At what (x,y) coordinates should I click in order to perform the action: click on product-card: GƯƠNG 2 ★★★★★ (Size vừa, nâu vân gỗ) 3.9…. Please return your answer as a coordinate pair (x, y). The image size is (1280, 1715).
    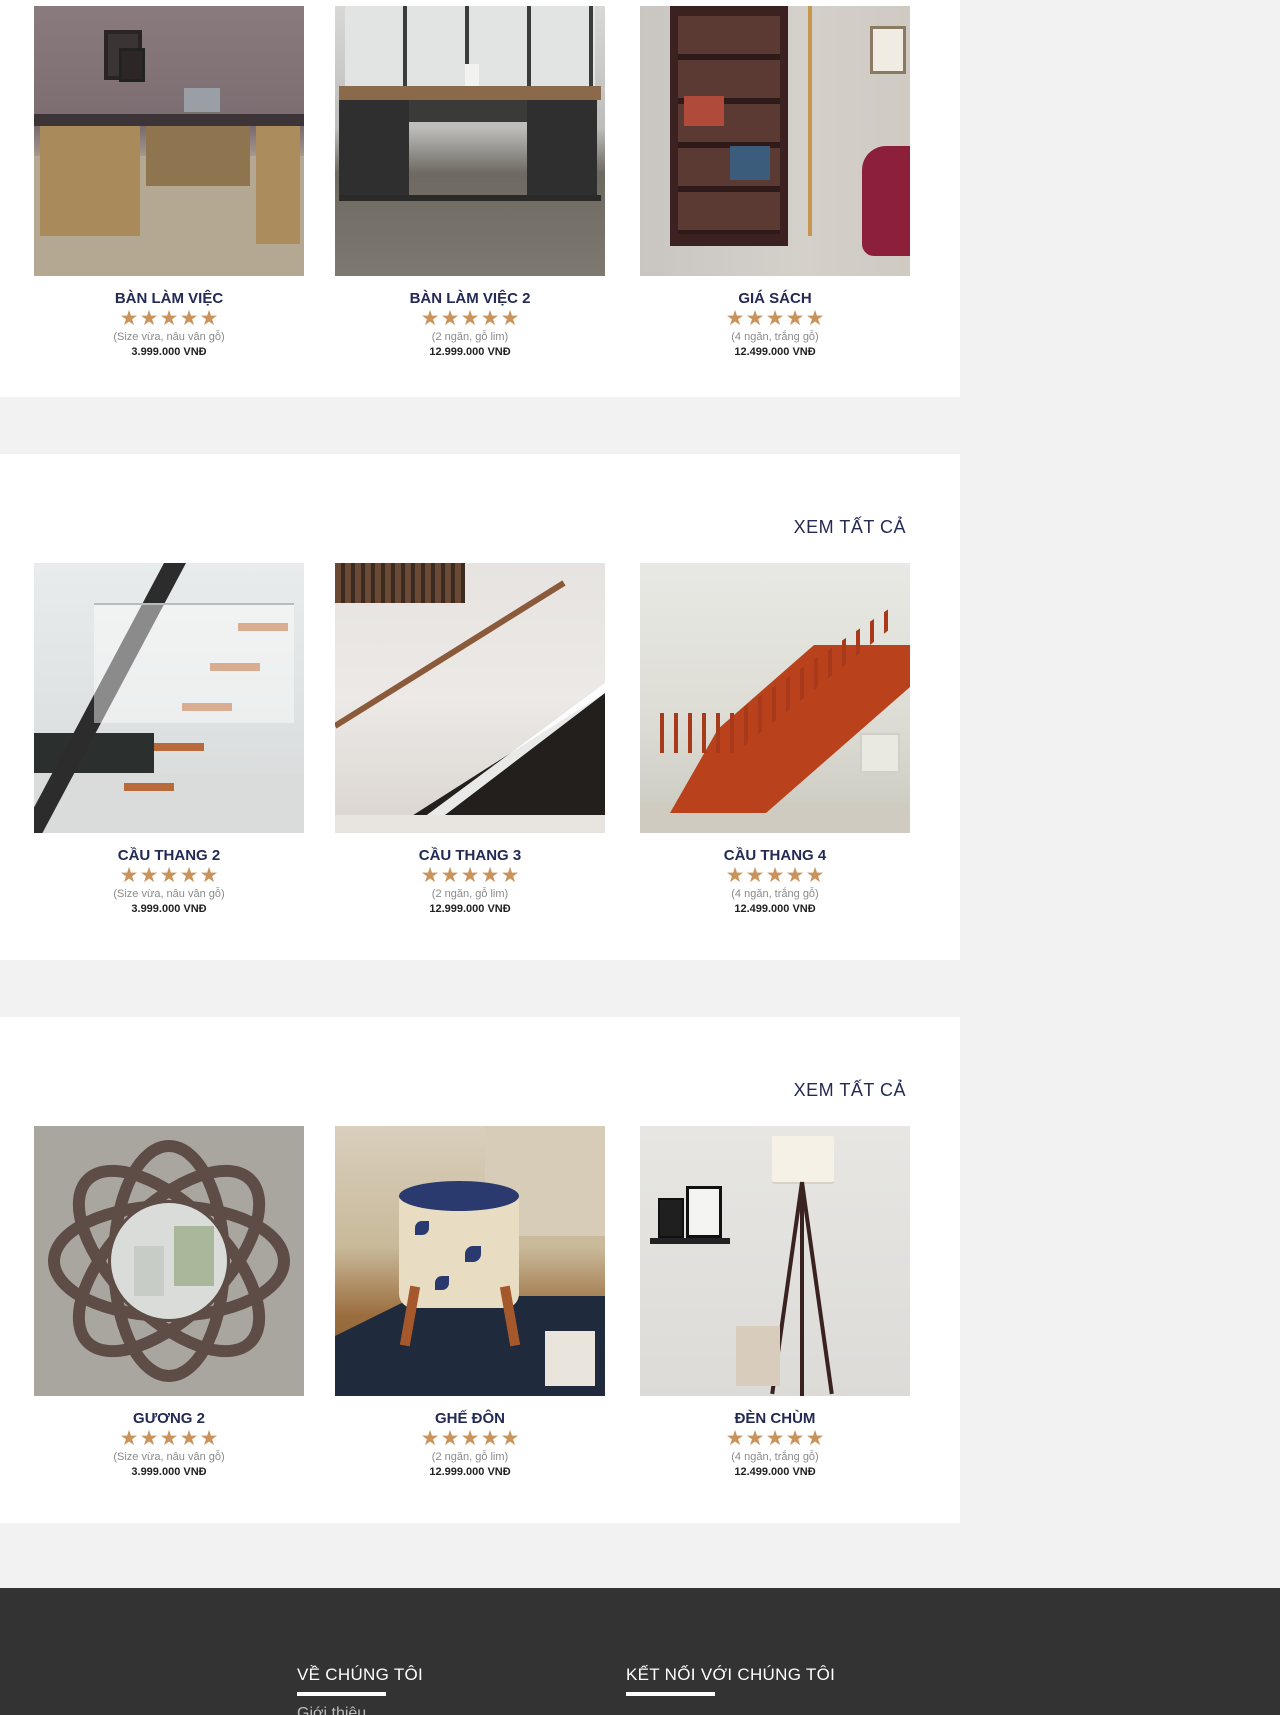
    Looking at the image, I should click on (169, 1302).